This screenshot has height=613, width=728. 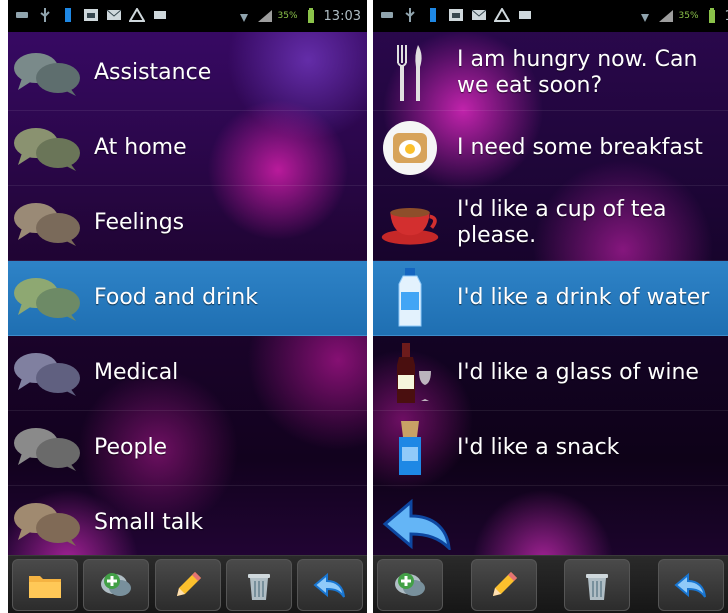 I want to click on phrase-item-breakfast: I need some breakfast, so click(x=550, y=148).